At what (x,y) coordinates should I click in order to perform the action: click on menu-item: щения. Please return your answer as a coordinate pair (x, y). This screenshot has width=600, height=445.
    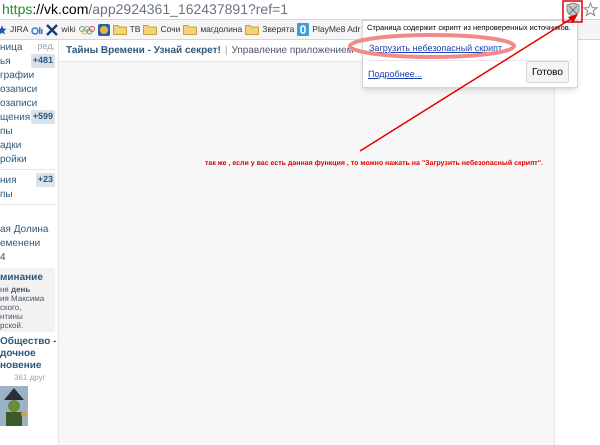
    Looking at the image, I should click on (15, 117).